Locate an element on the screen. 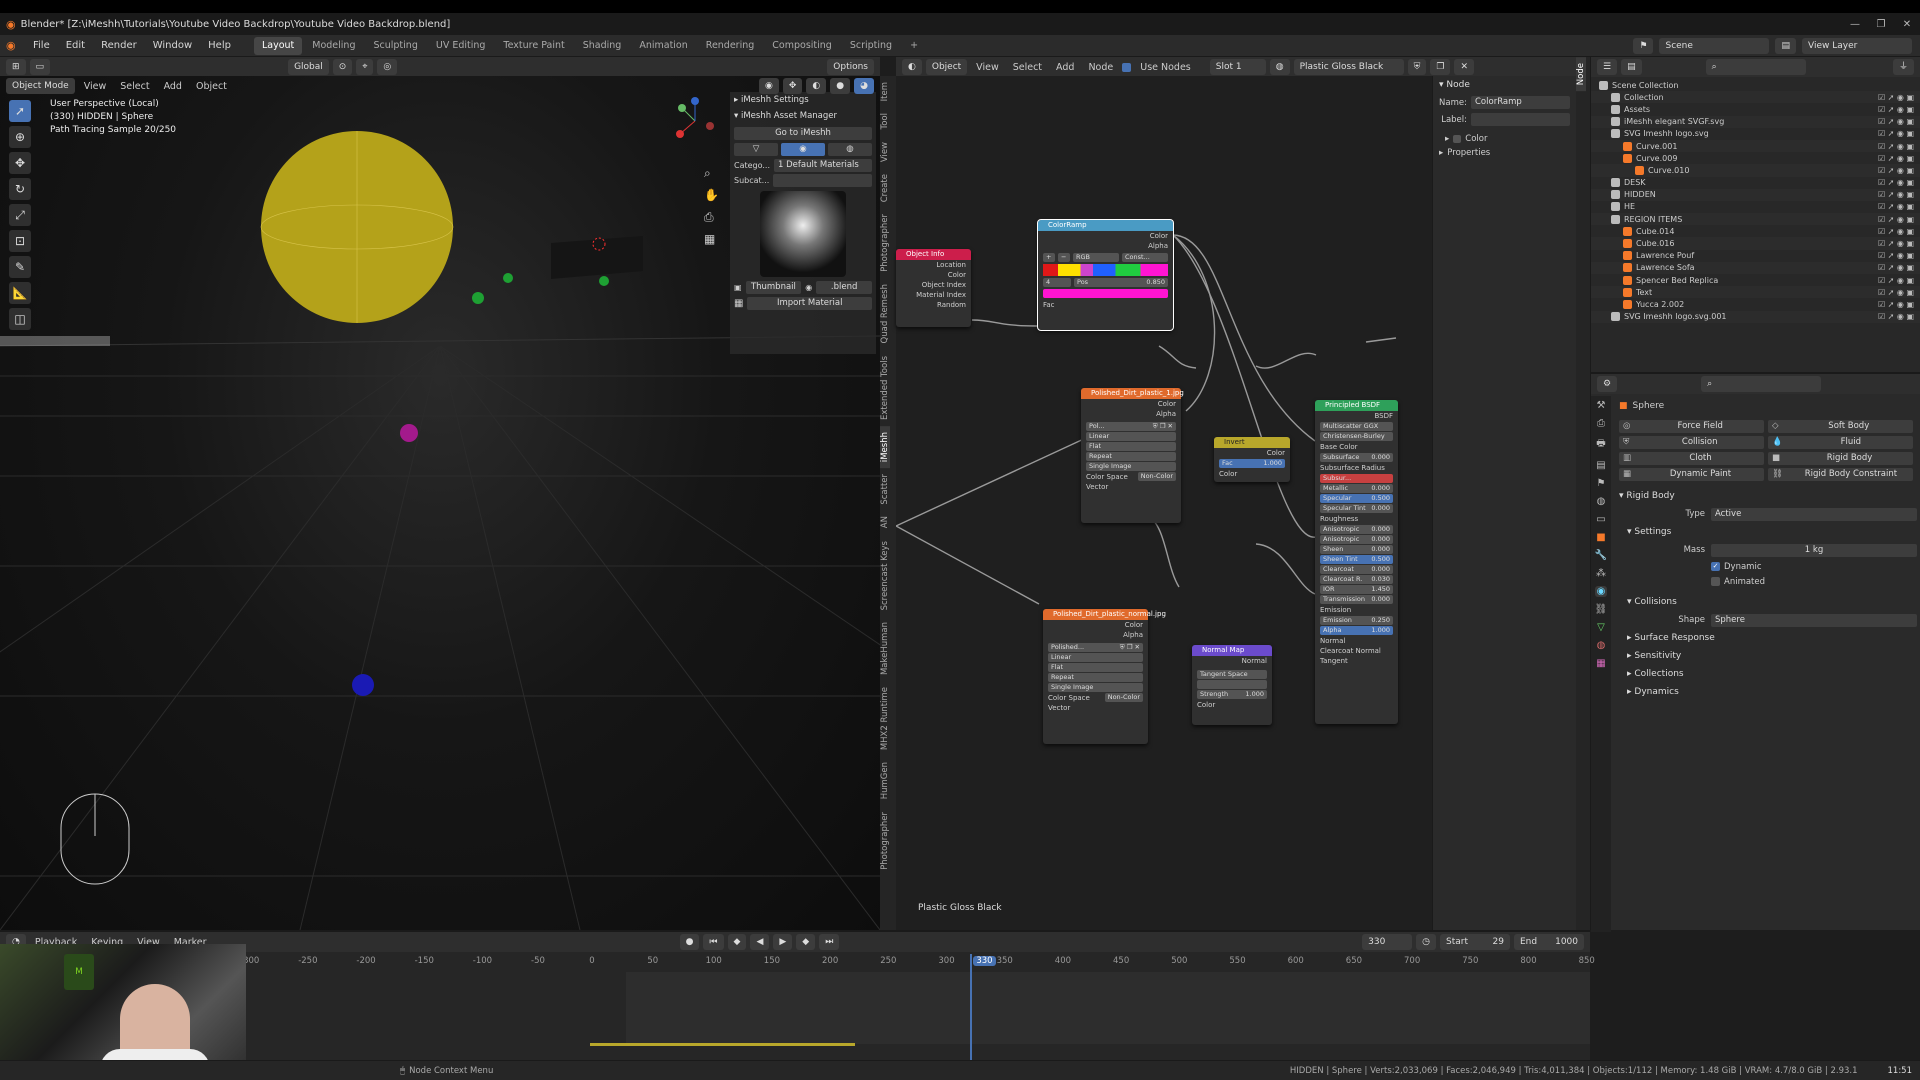  close-icon: ✕ is located at coordinates (1907, 24).